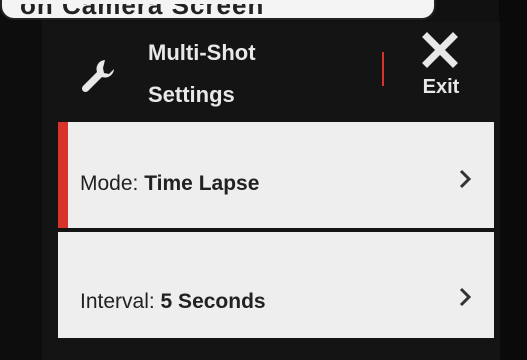  I want to click on interval-label: Interval:, so click(117, 301).